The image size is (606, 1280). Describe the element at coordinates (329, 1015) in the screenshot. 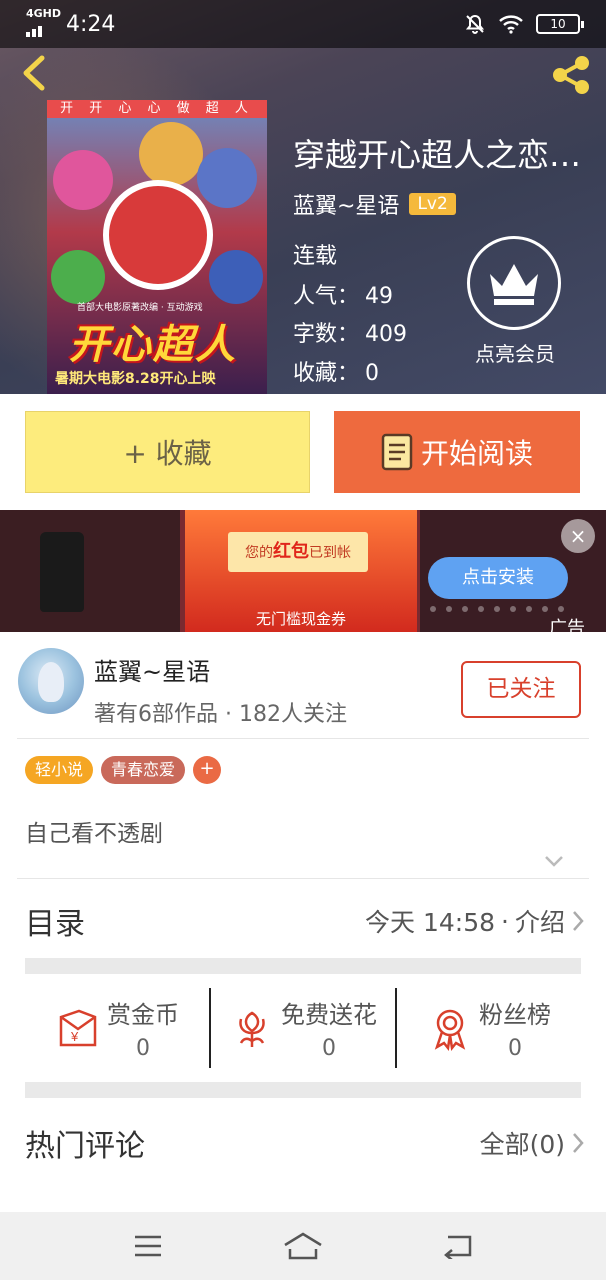

I see `reward-name: 免费送花` at that location.